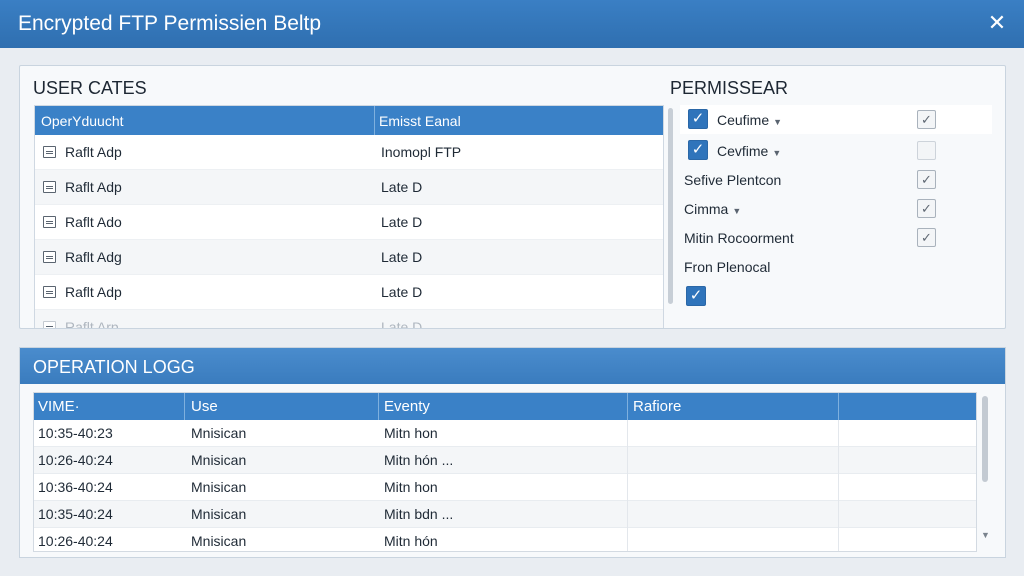 Image resolution: width=1024 pixels, height=576 pixels. What do you see at coordinates (204, 406) in the screenshot?
I see `column-header-user: Use` at bounding box center [204, 406].